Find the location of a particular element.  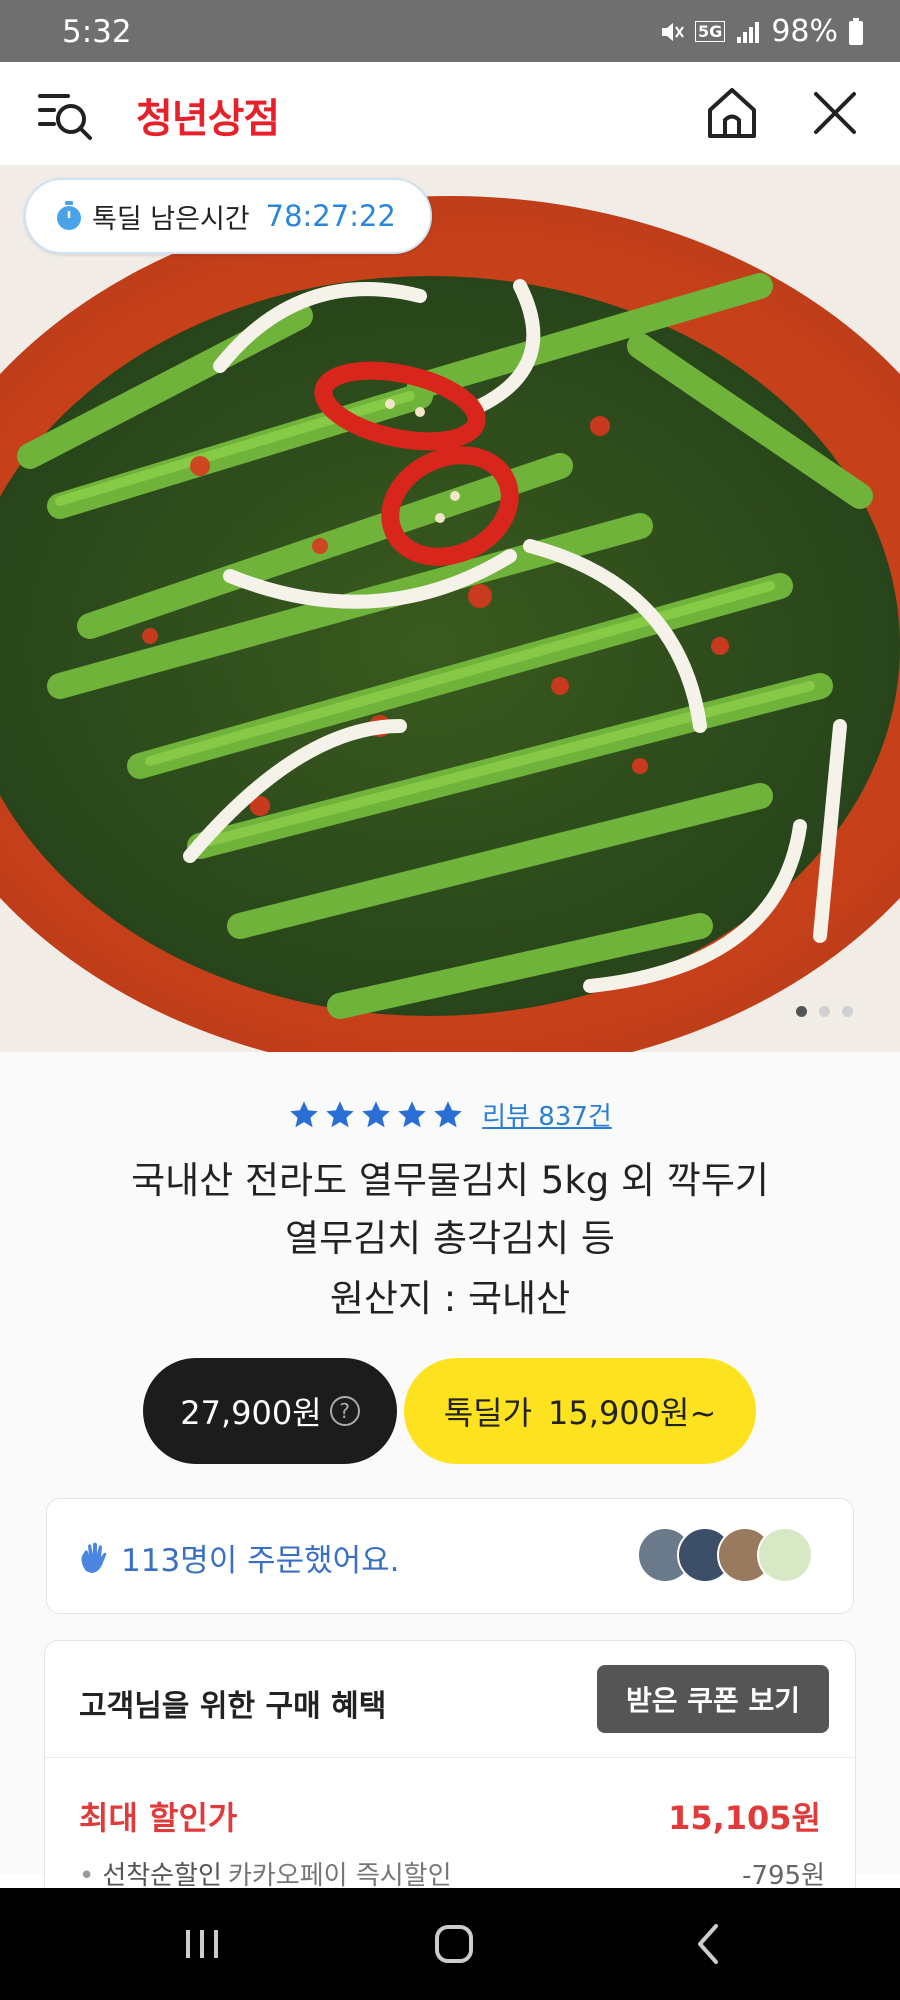

timer-value: 78:27:22 is located at coordinates (330, 216).